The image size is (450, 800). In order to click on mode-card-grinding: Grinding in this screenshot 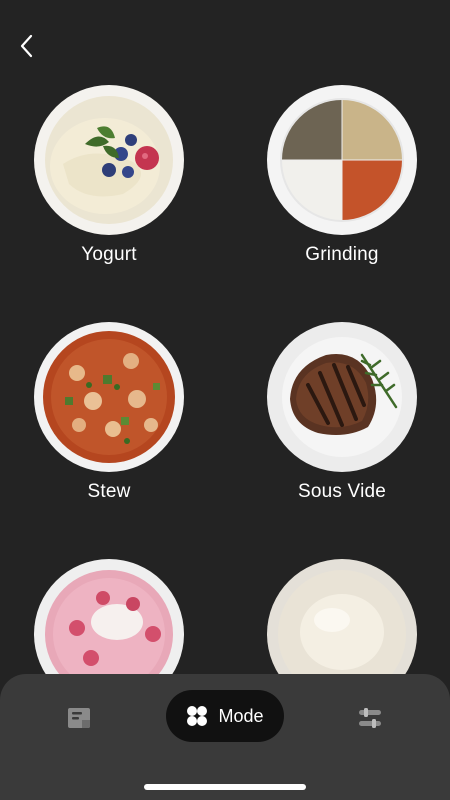, I will do `click(342, 175)`.